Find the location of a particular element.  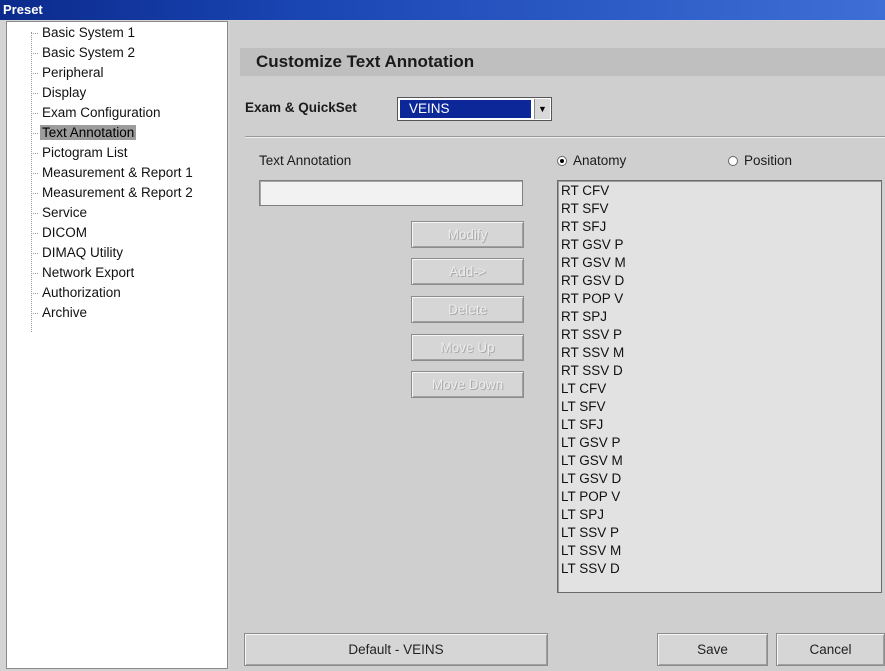

window-title-bar: Preset is located at coordinates (442, 10).